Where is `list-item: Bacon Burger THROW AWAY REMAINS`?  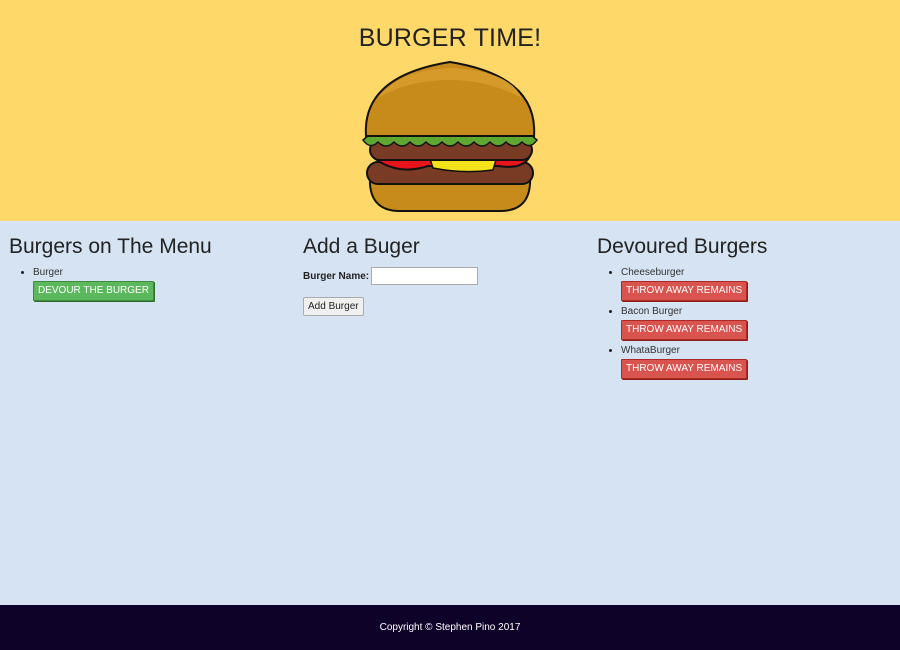 list-item: Bacon Burger THROW AWAY REMAINS is located at coordinates (754, 325).